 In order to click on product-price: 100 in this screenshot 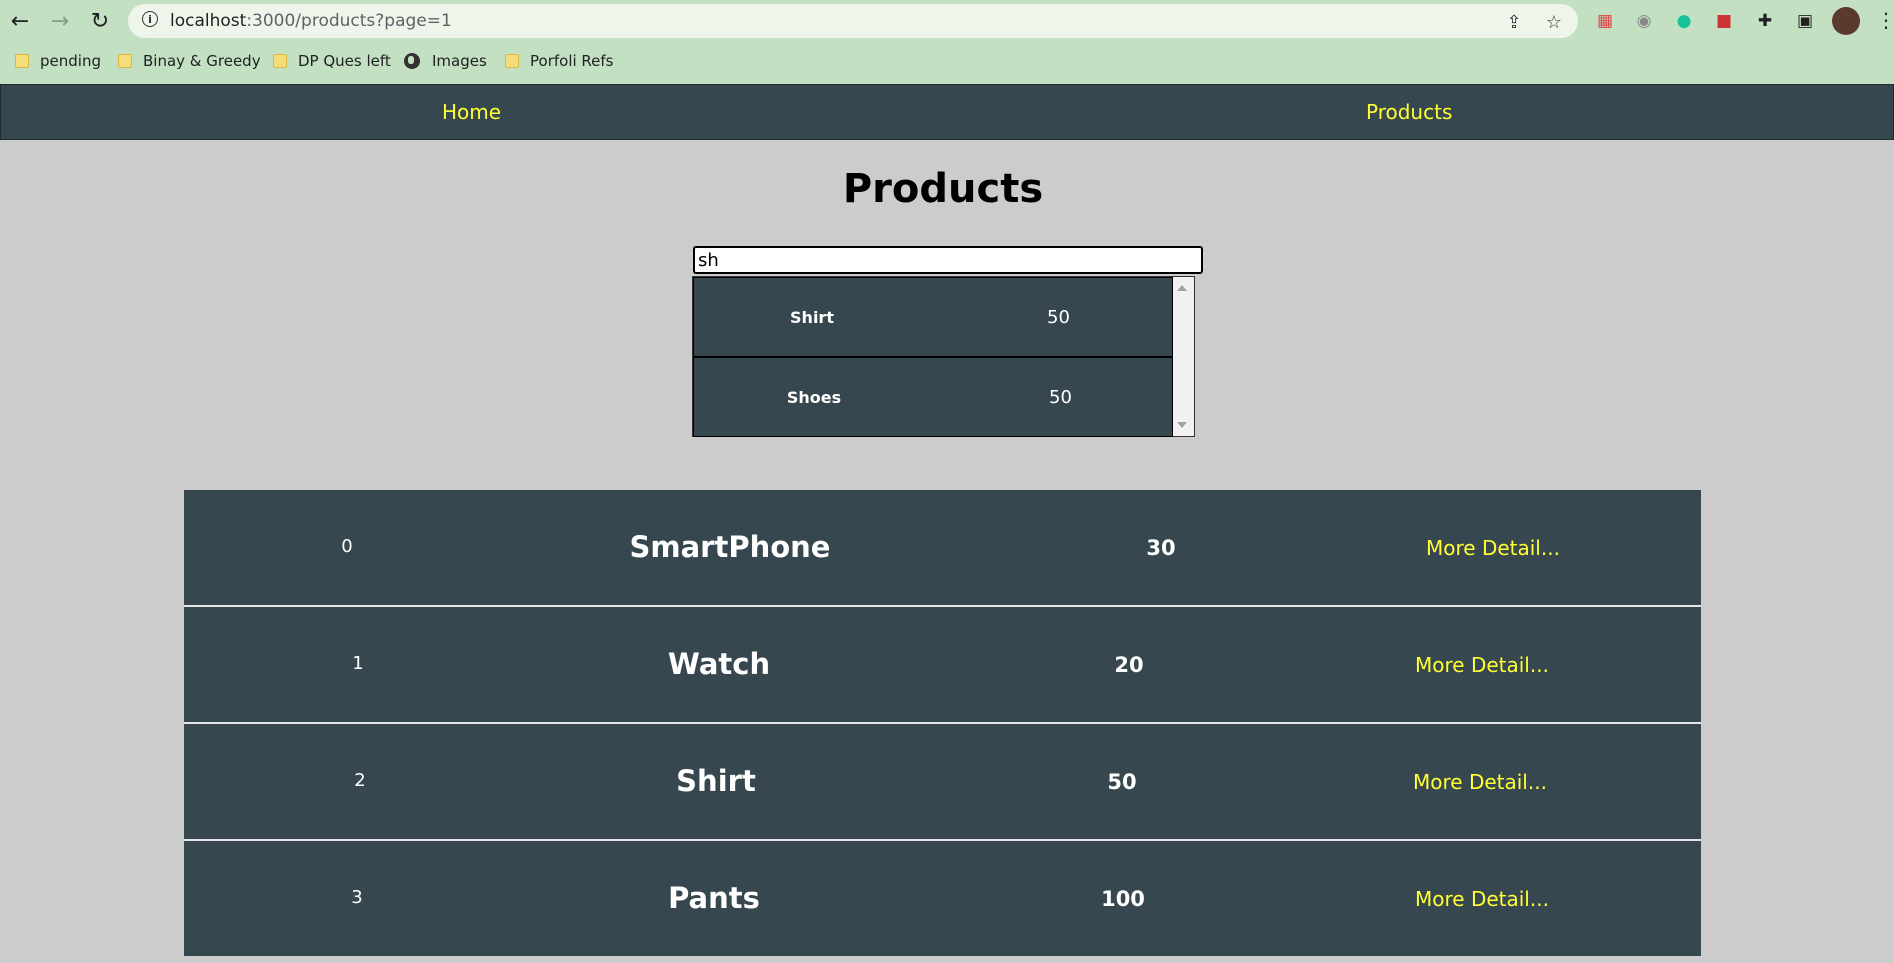, I will do `click(1123, 899)`.